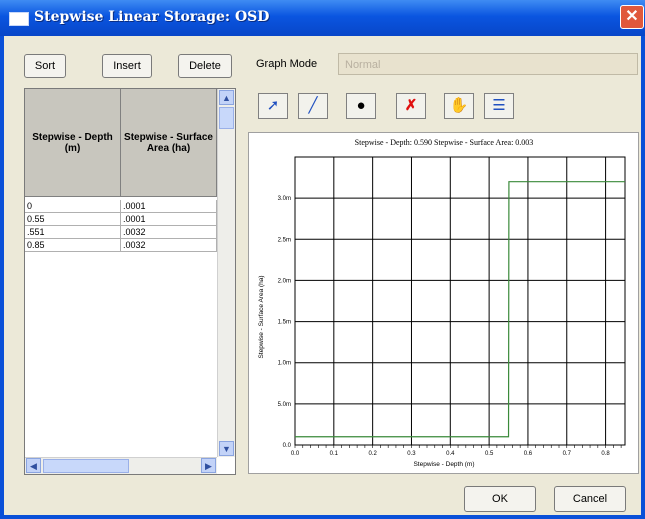  What do you see at coordinates (322, 18) in the screenshot?
I see `title-bar: Stepwise Linear Storage: OSD ✕` at bounding box center [322, 18].